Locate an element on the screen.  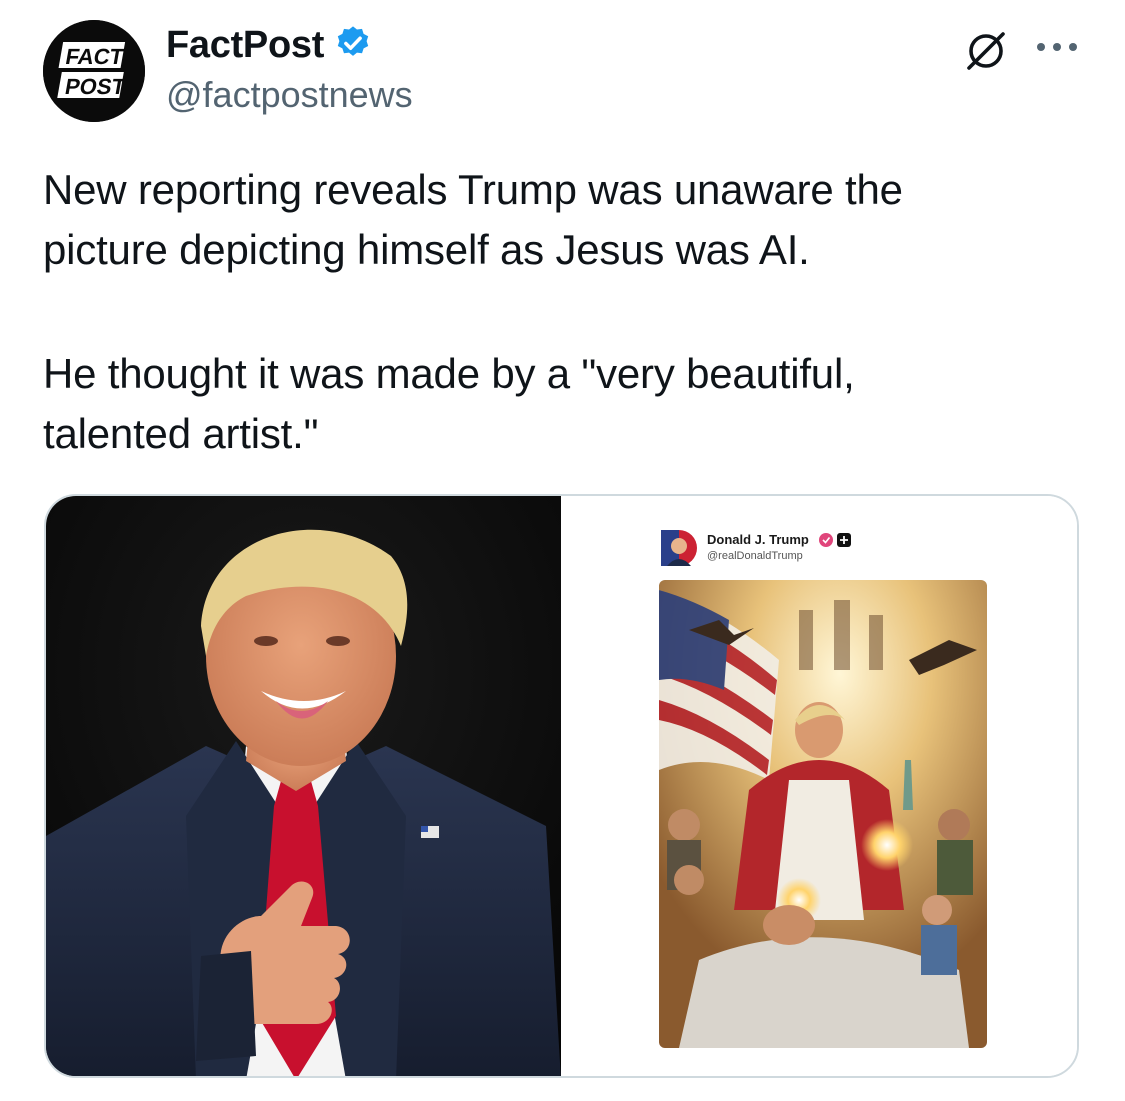
embedded-badges is located at coordinates (838, 542).